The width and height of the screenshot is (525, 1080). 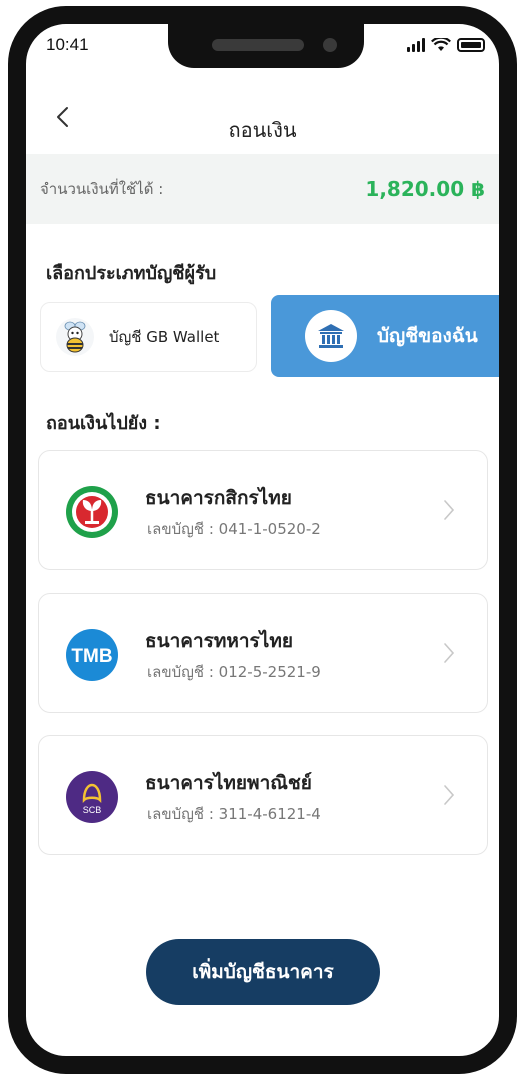 I want to click on balance-value: 1,820.00 ฿, so click(x=425, y=189).